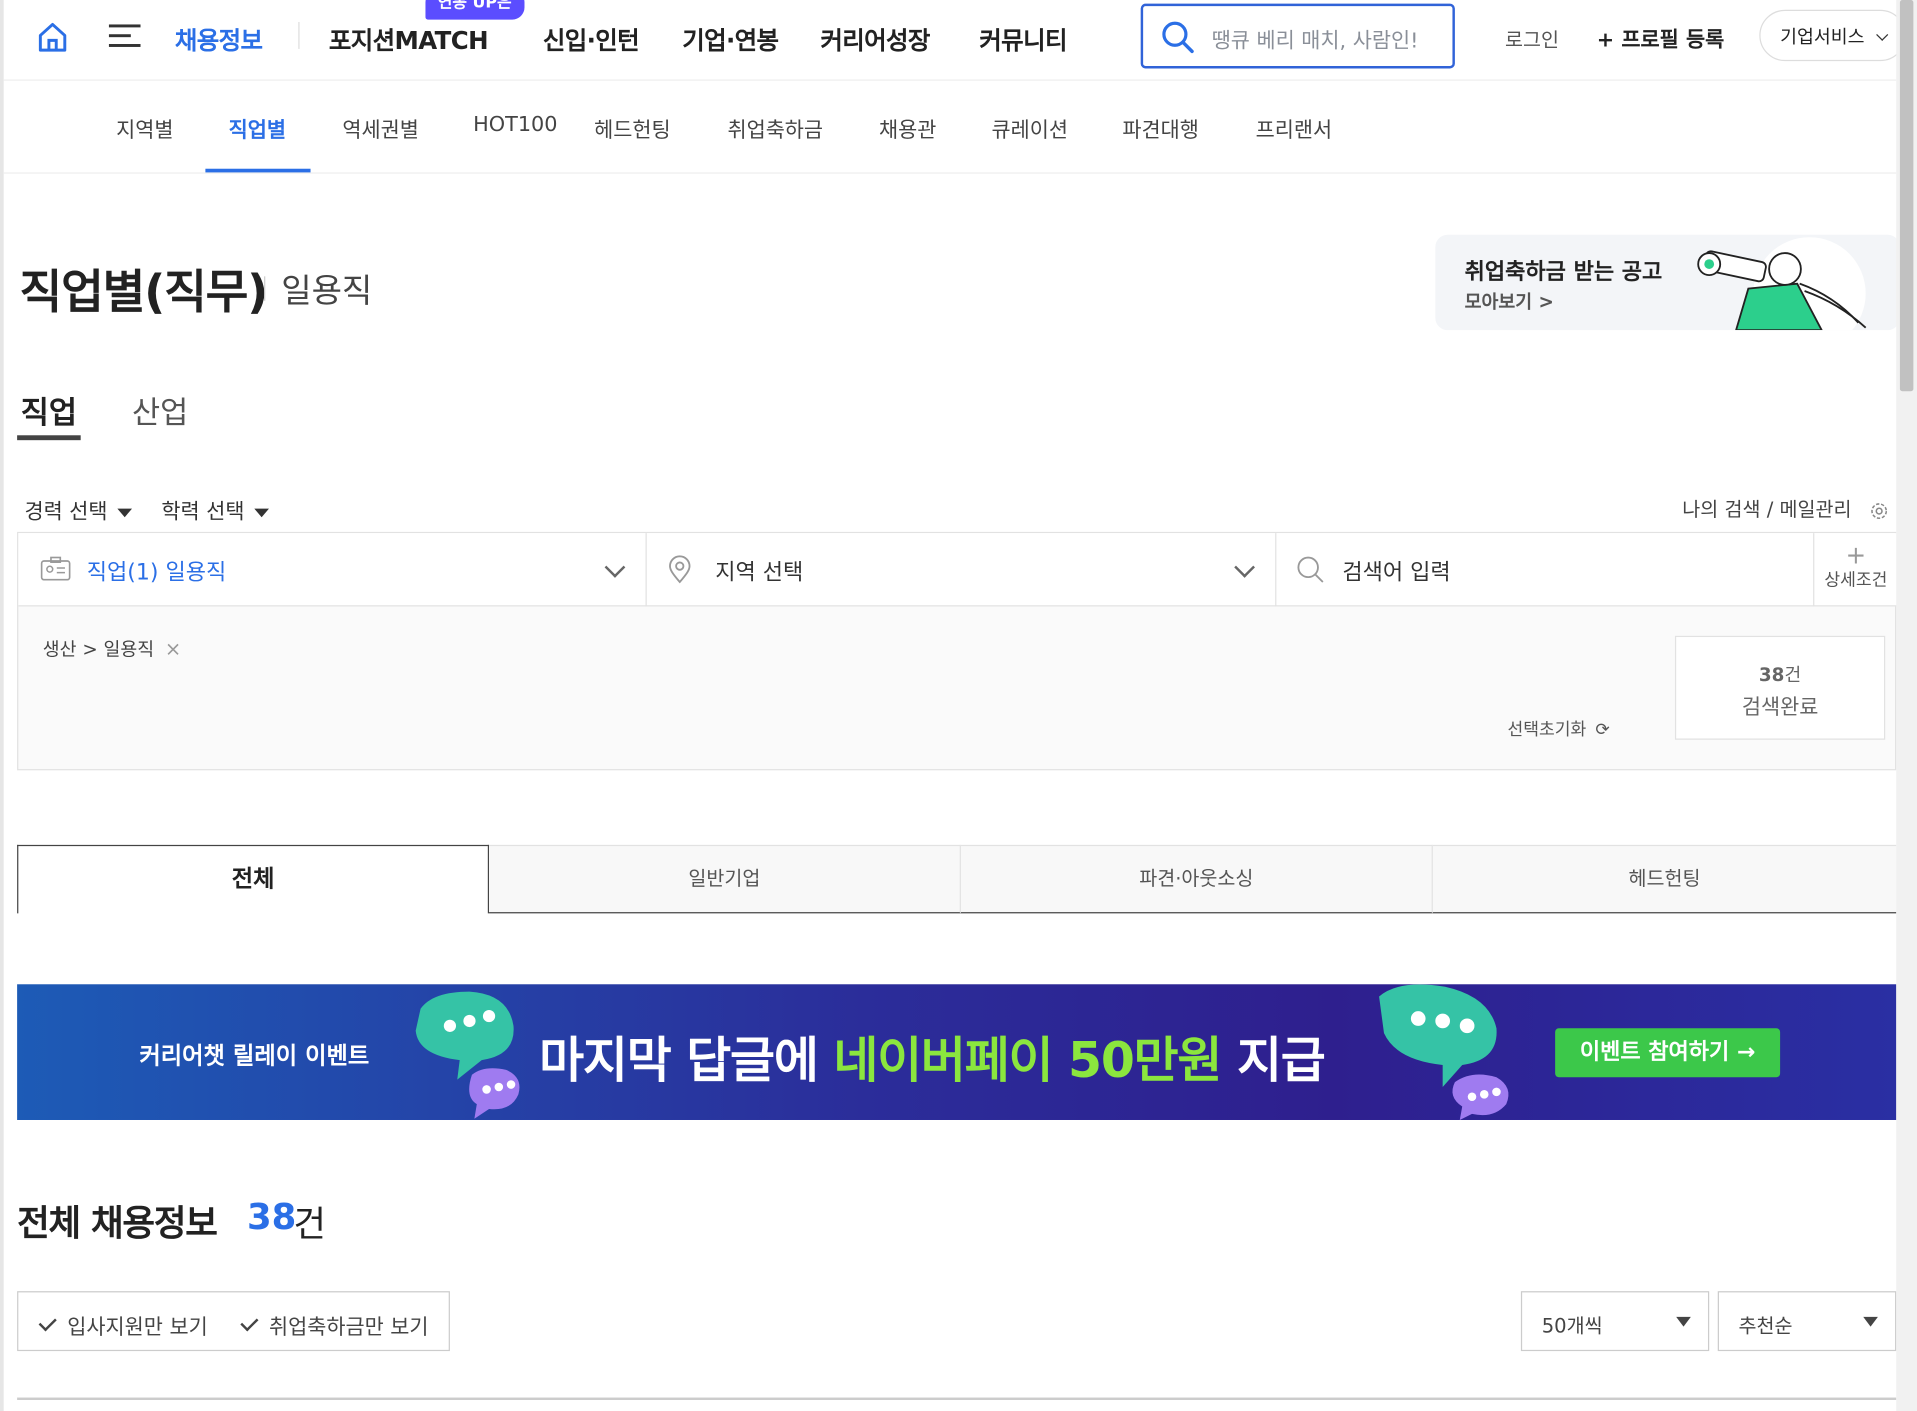  I want to click on education-filter: 학력 선택, so click(215, 509).